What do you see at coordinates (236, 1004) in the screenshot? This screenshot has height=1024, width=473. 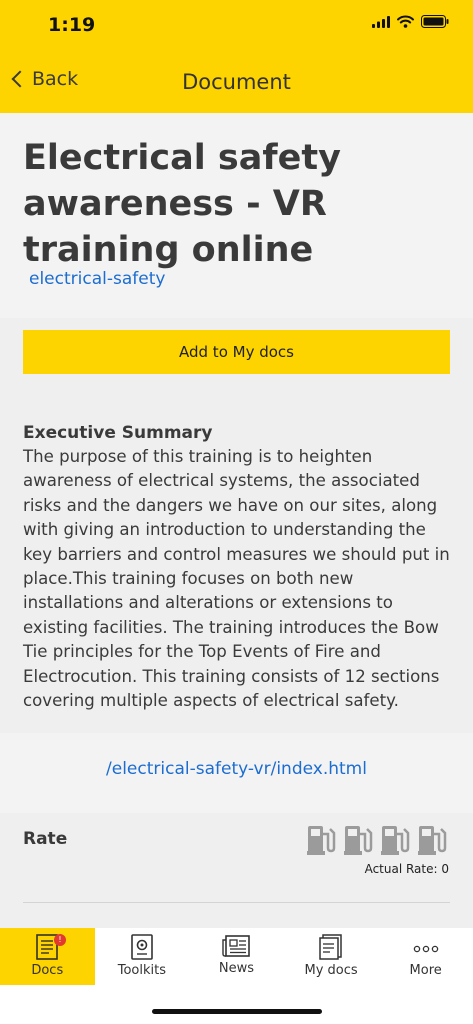 I see `bottom-safe-area` at bounding box center [236, 1004].